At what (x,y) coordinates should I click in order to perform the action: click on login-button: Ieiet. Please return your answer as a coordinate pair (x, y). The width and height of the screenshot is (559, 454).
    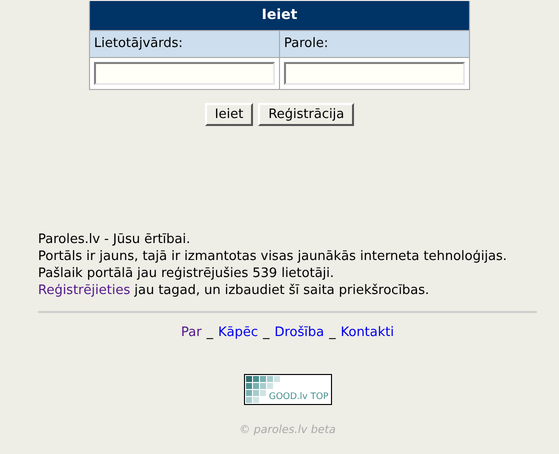
    Looking at the image, I should click on (229, 114).